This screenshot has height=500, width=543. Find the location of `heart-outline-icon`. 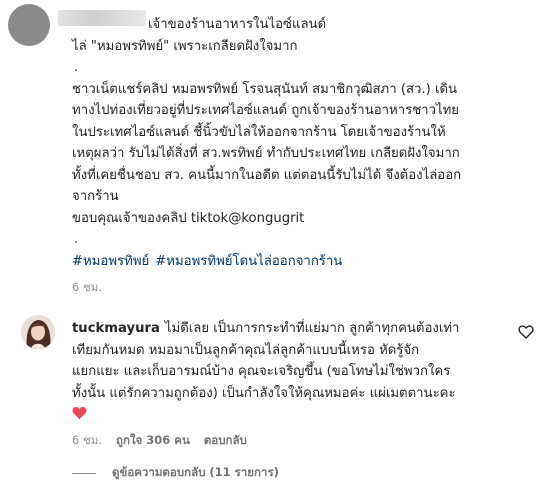

heart-outline-icon is located at coordinates (526, 332).